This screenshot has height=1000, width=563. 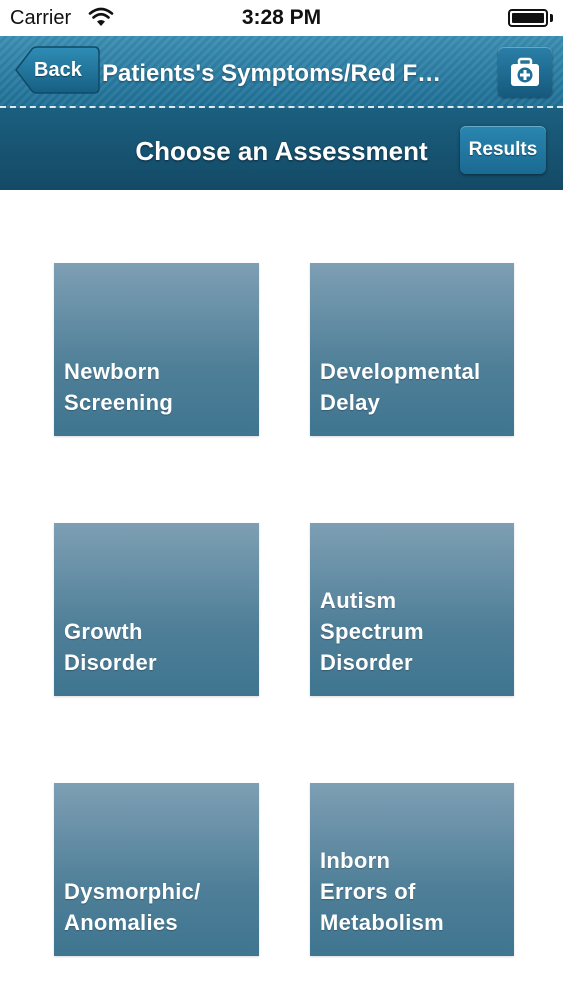 I want to click on battery-tip, so click(x=551, y=18).